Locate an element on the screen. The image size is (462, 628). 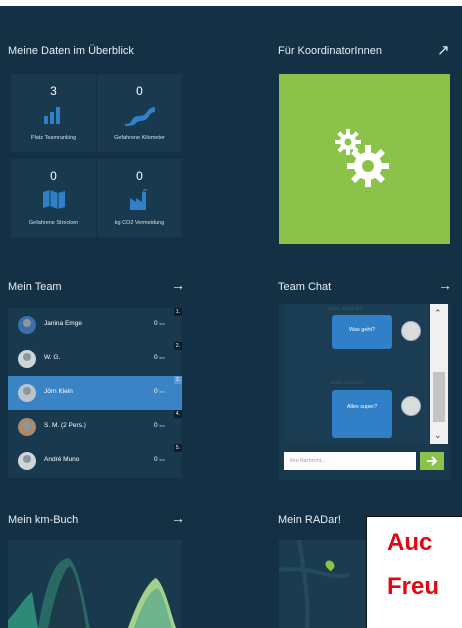
tile-team-ranking: 3 Platz Teamranking is located at coordinates (53, 113).